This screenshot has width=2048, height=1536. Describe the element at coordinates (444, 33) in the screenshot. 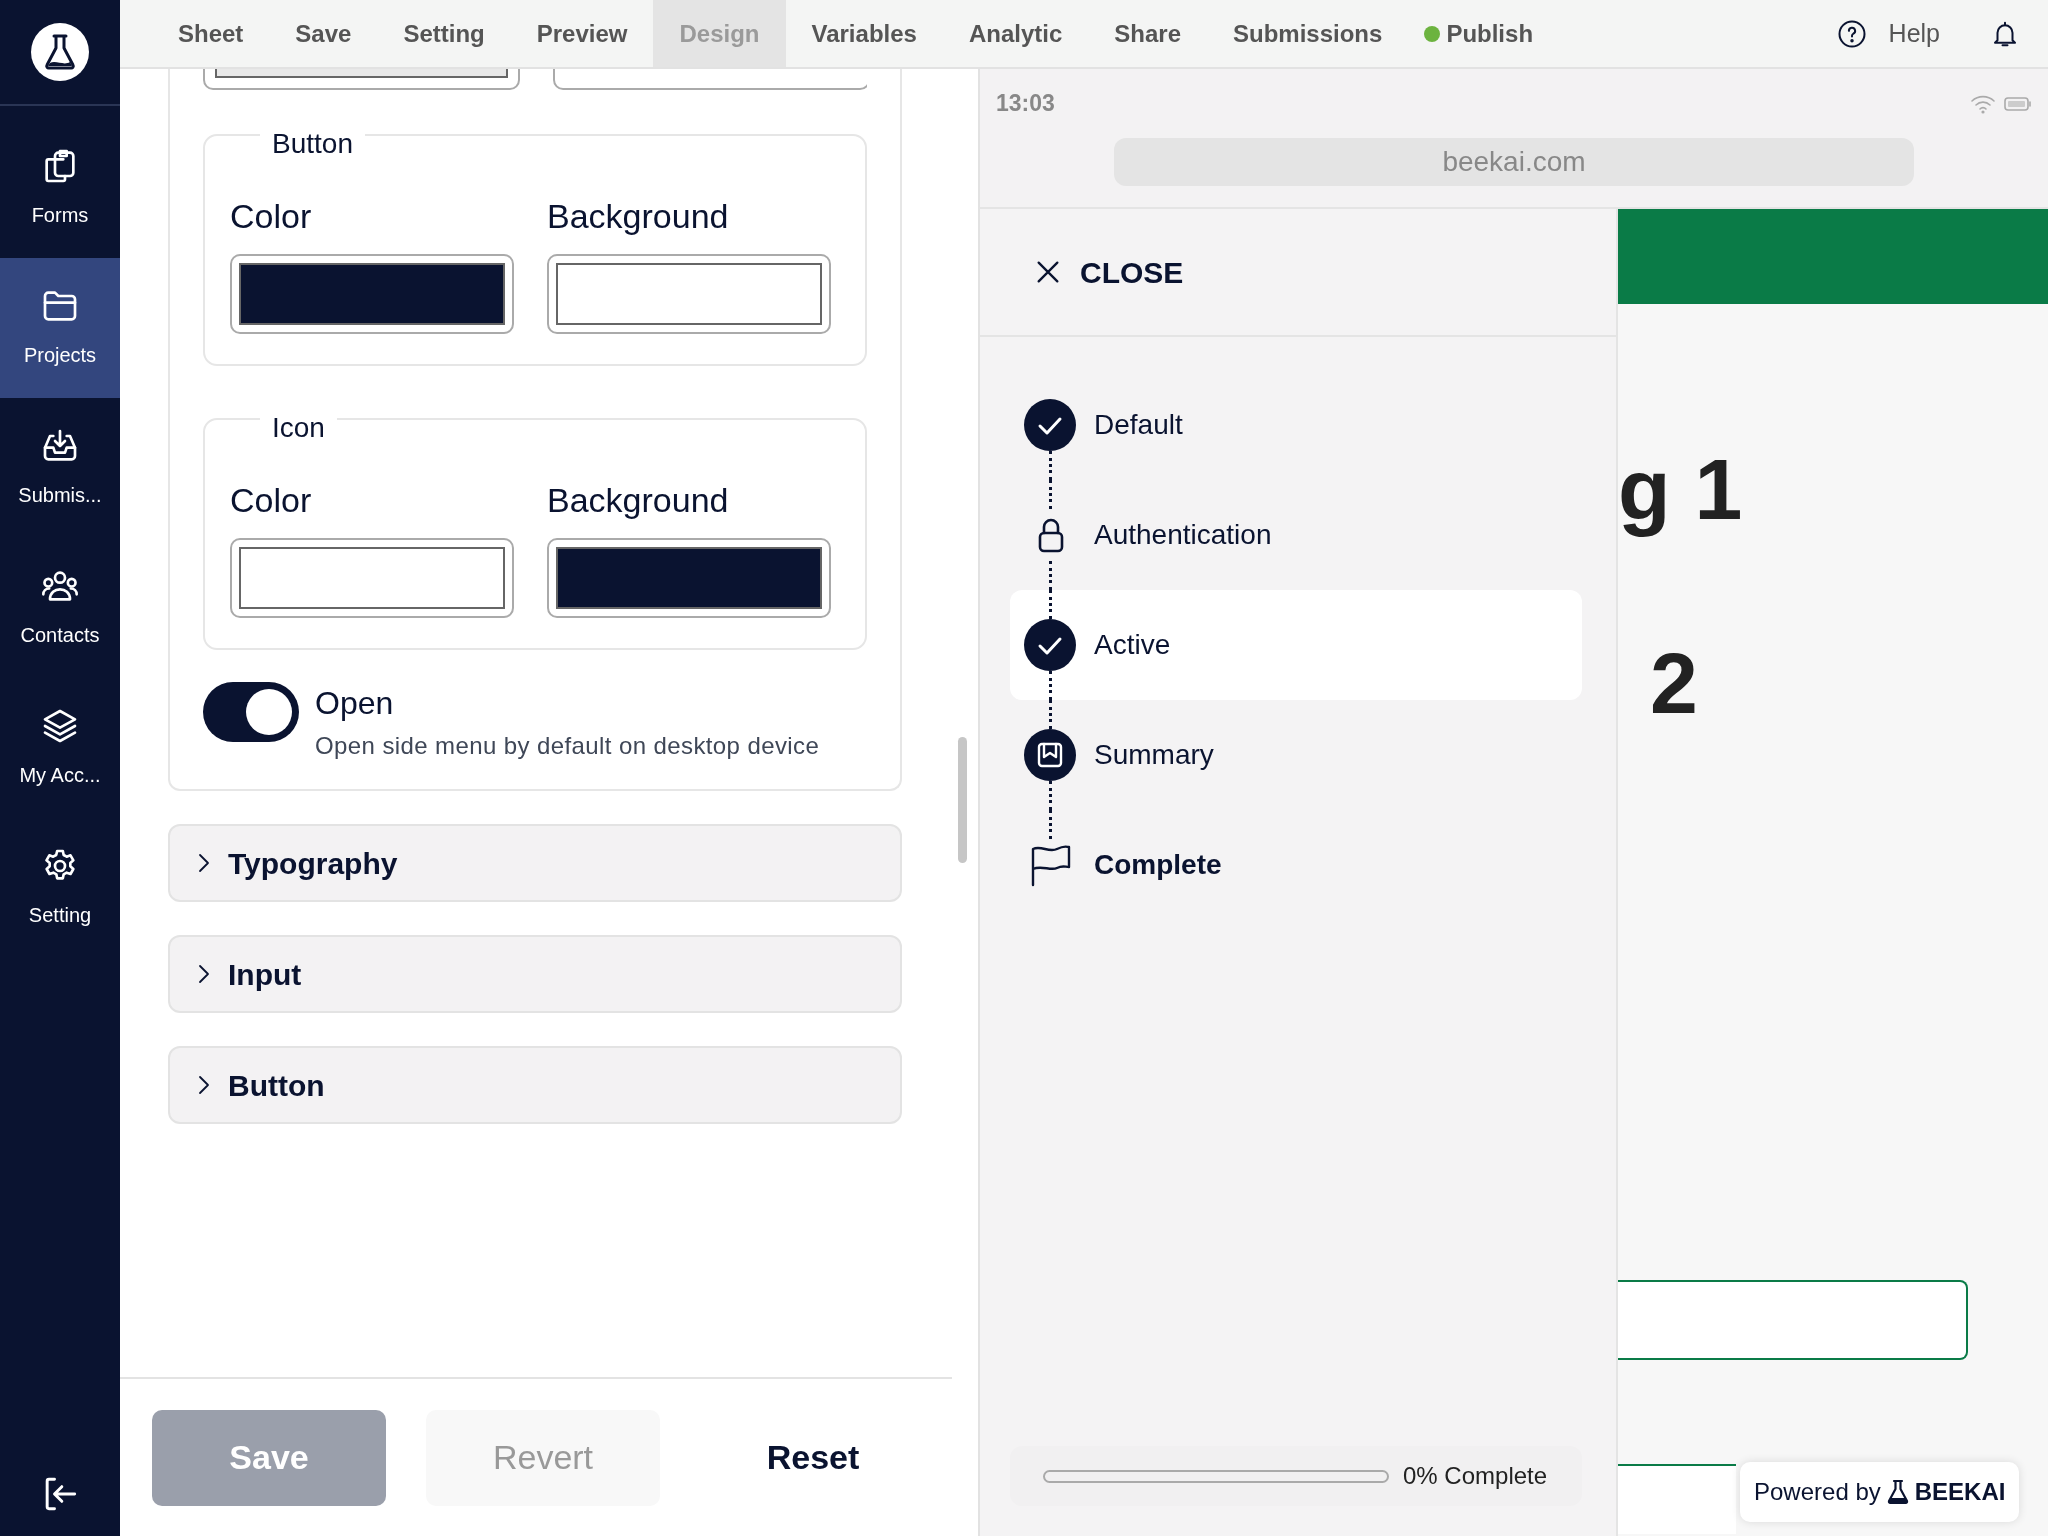

I see `menu-tab: Setting` at that location.